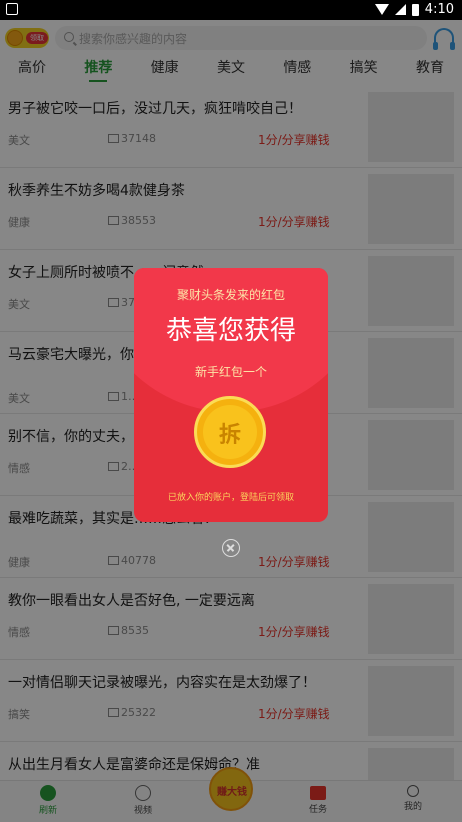  What do you see at coordinates (229, 435) in the screenshot?
I see `open-label: 拆` at bounding box center [229, 435].